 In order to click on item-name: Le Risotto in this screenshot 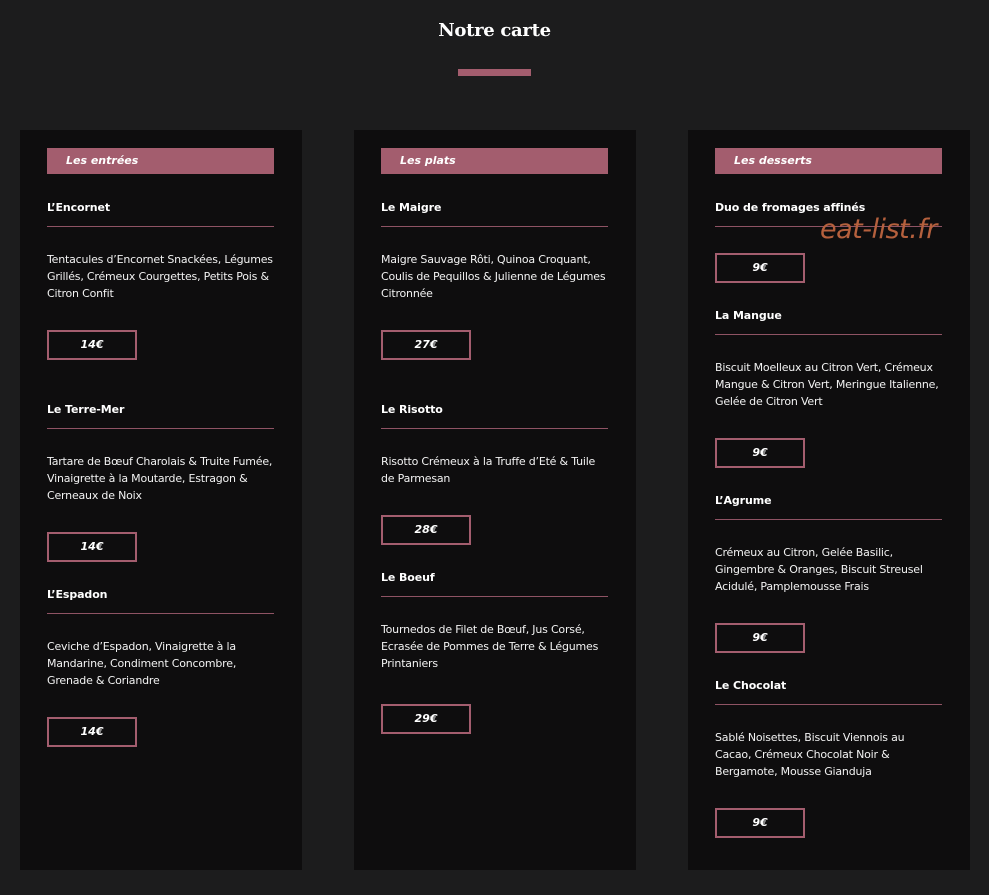, I will do `click(494, 416)`.